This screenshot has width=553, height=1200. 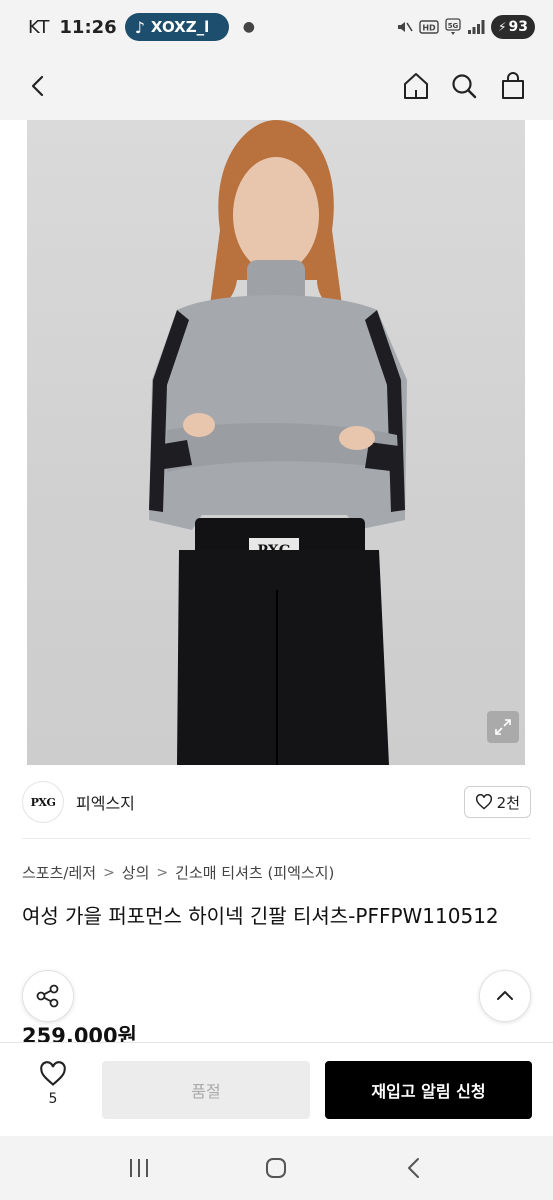 What do you see at coordinates (276, 802) in the screenshot?
I see `brand-row: PXG 피엑스지 2천` at bounding box center [276, 802].